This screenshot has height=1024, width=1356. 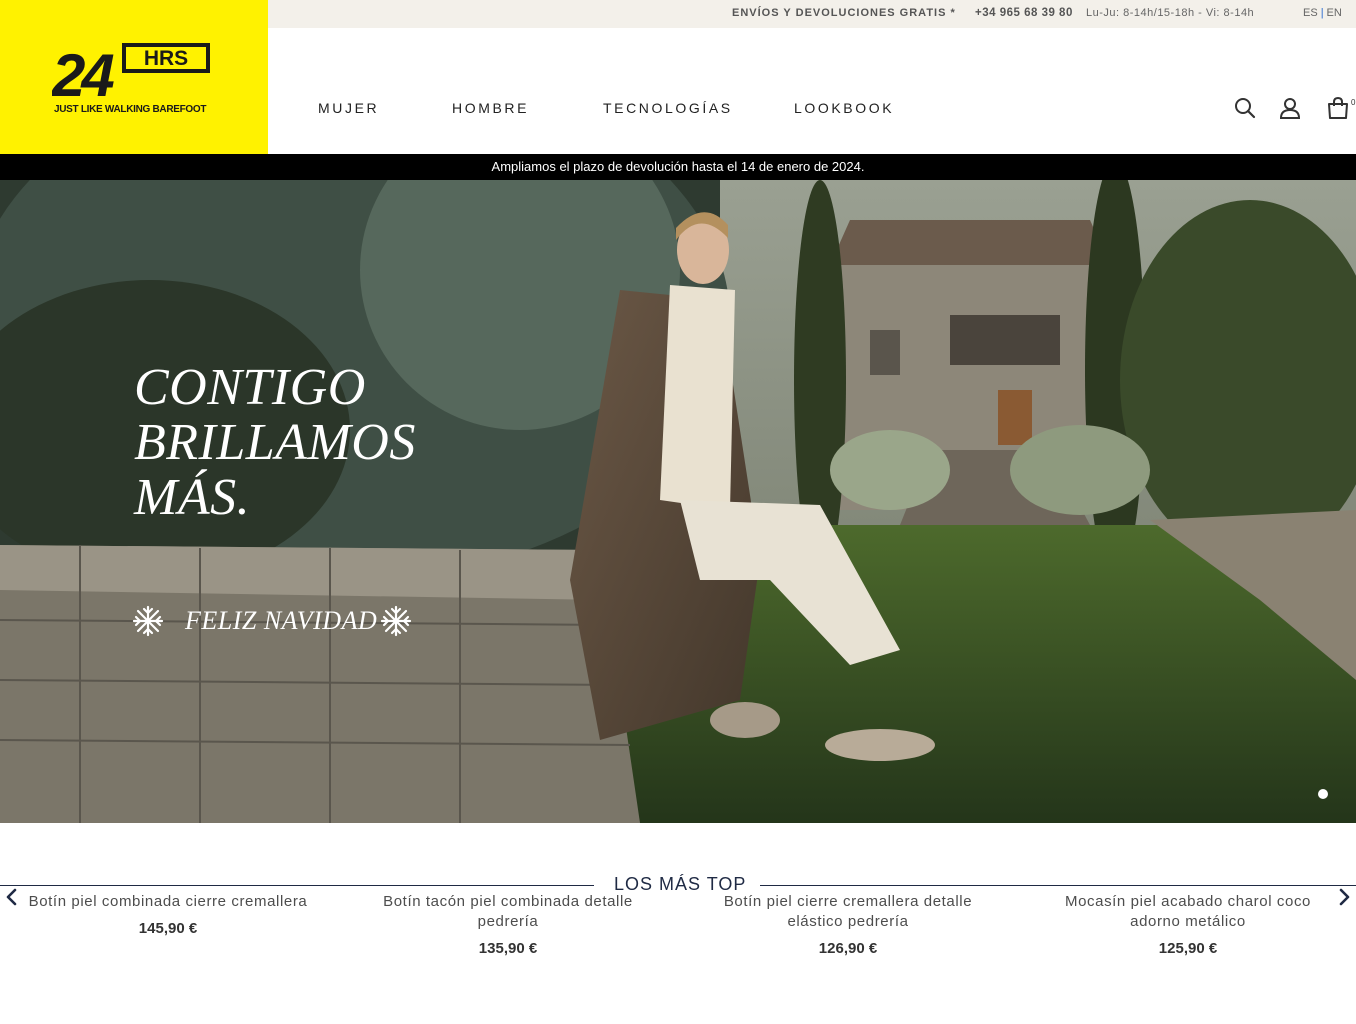 What do you see at coordinates (812, 91) in the screenshot?
I see `main-navigation: MUJER HOMBRE TECNOLOGÍAS LOOKBOOK 0` at bounding box center [812, 91].